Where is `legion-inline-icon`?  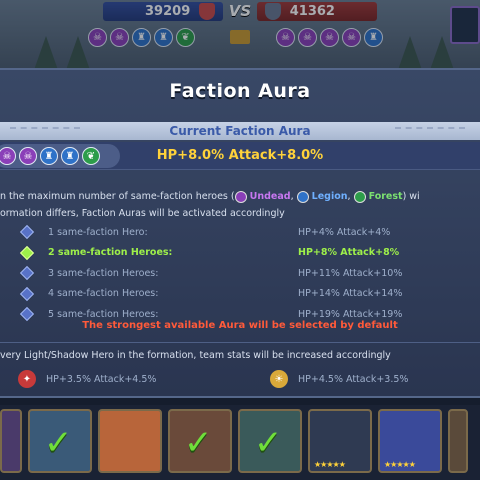 legion-inline-icon is located at coordinates (302, 196).